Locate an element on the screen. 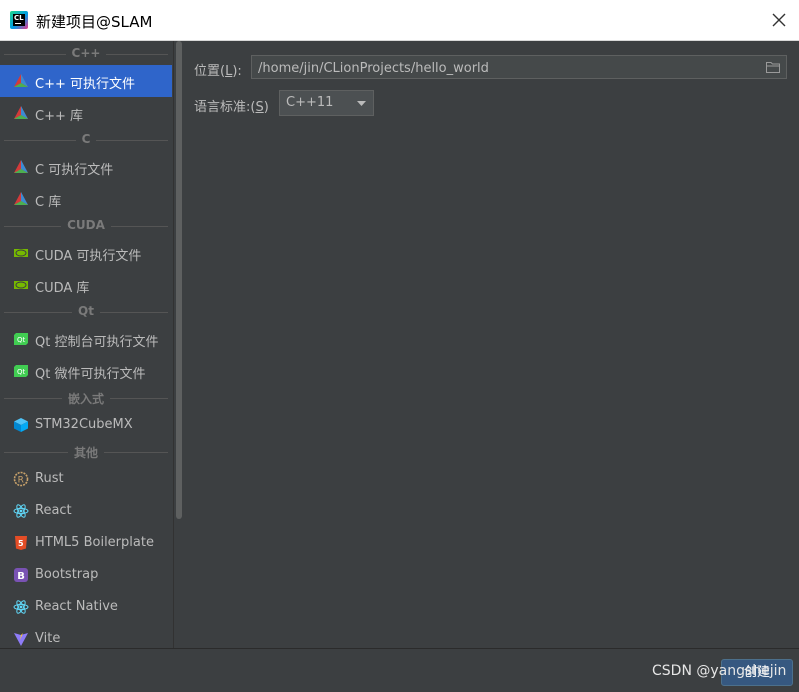 Image resolution: width=799 pixels, height=692 pixels. group-header-text: C is located at coordinates (86, 139).